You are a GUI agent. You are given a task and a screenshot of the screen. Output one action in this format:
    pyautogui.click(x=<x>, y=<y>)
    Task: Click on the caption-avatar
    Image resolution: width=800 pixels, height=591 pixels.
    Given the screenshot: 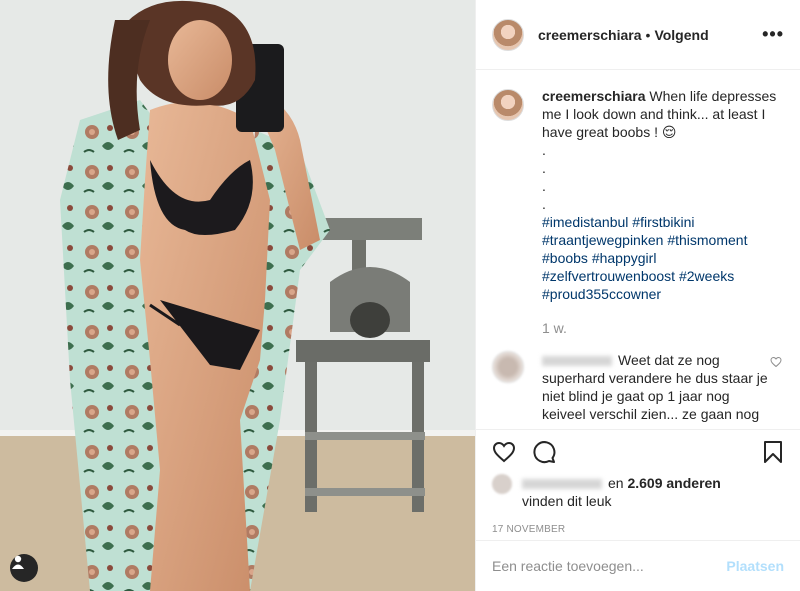 What is the action you would take?
    pyautogui.click(x=508, y=105)
    